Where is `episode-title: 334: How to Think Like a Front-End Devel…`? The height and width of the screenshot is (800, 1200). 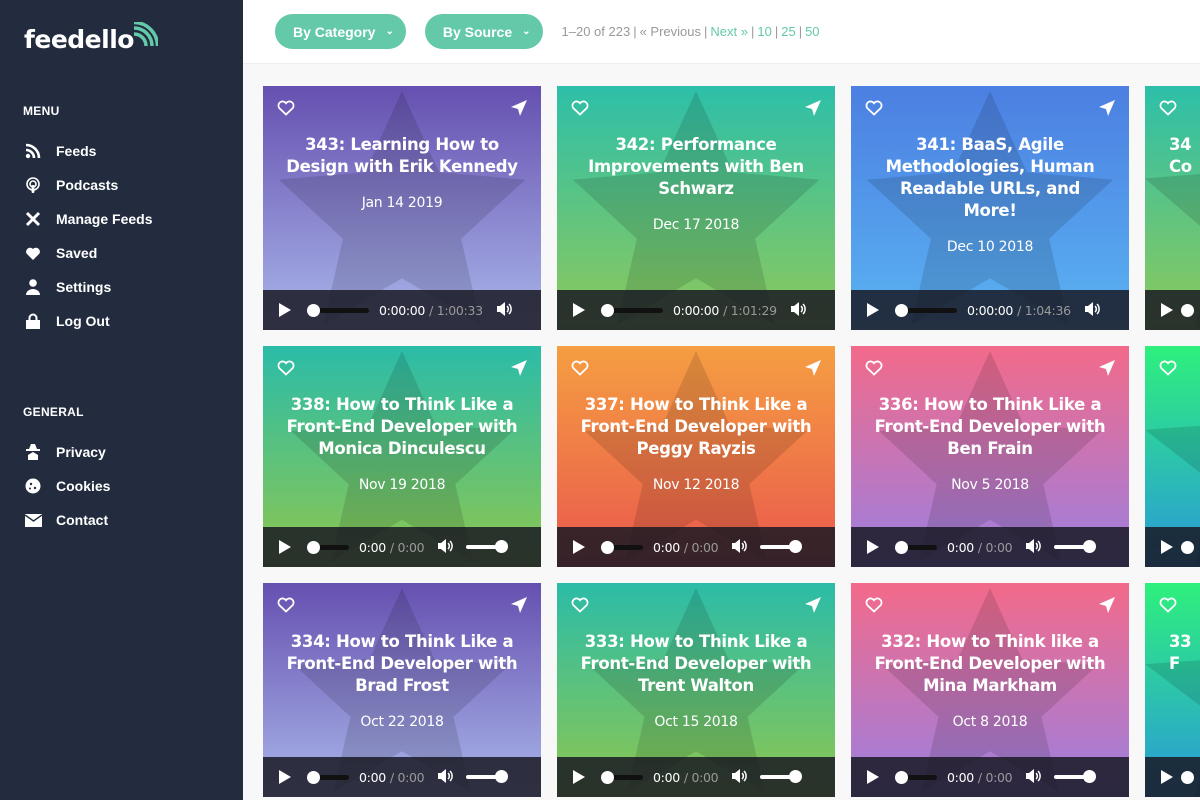 episode-title: 334: How to Think Like a Front-End Devel… is located at coordinates (402, 664).